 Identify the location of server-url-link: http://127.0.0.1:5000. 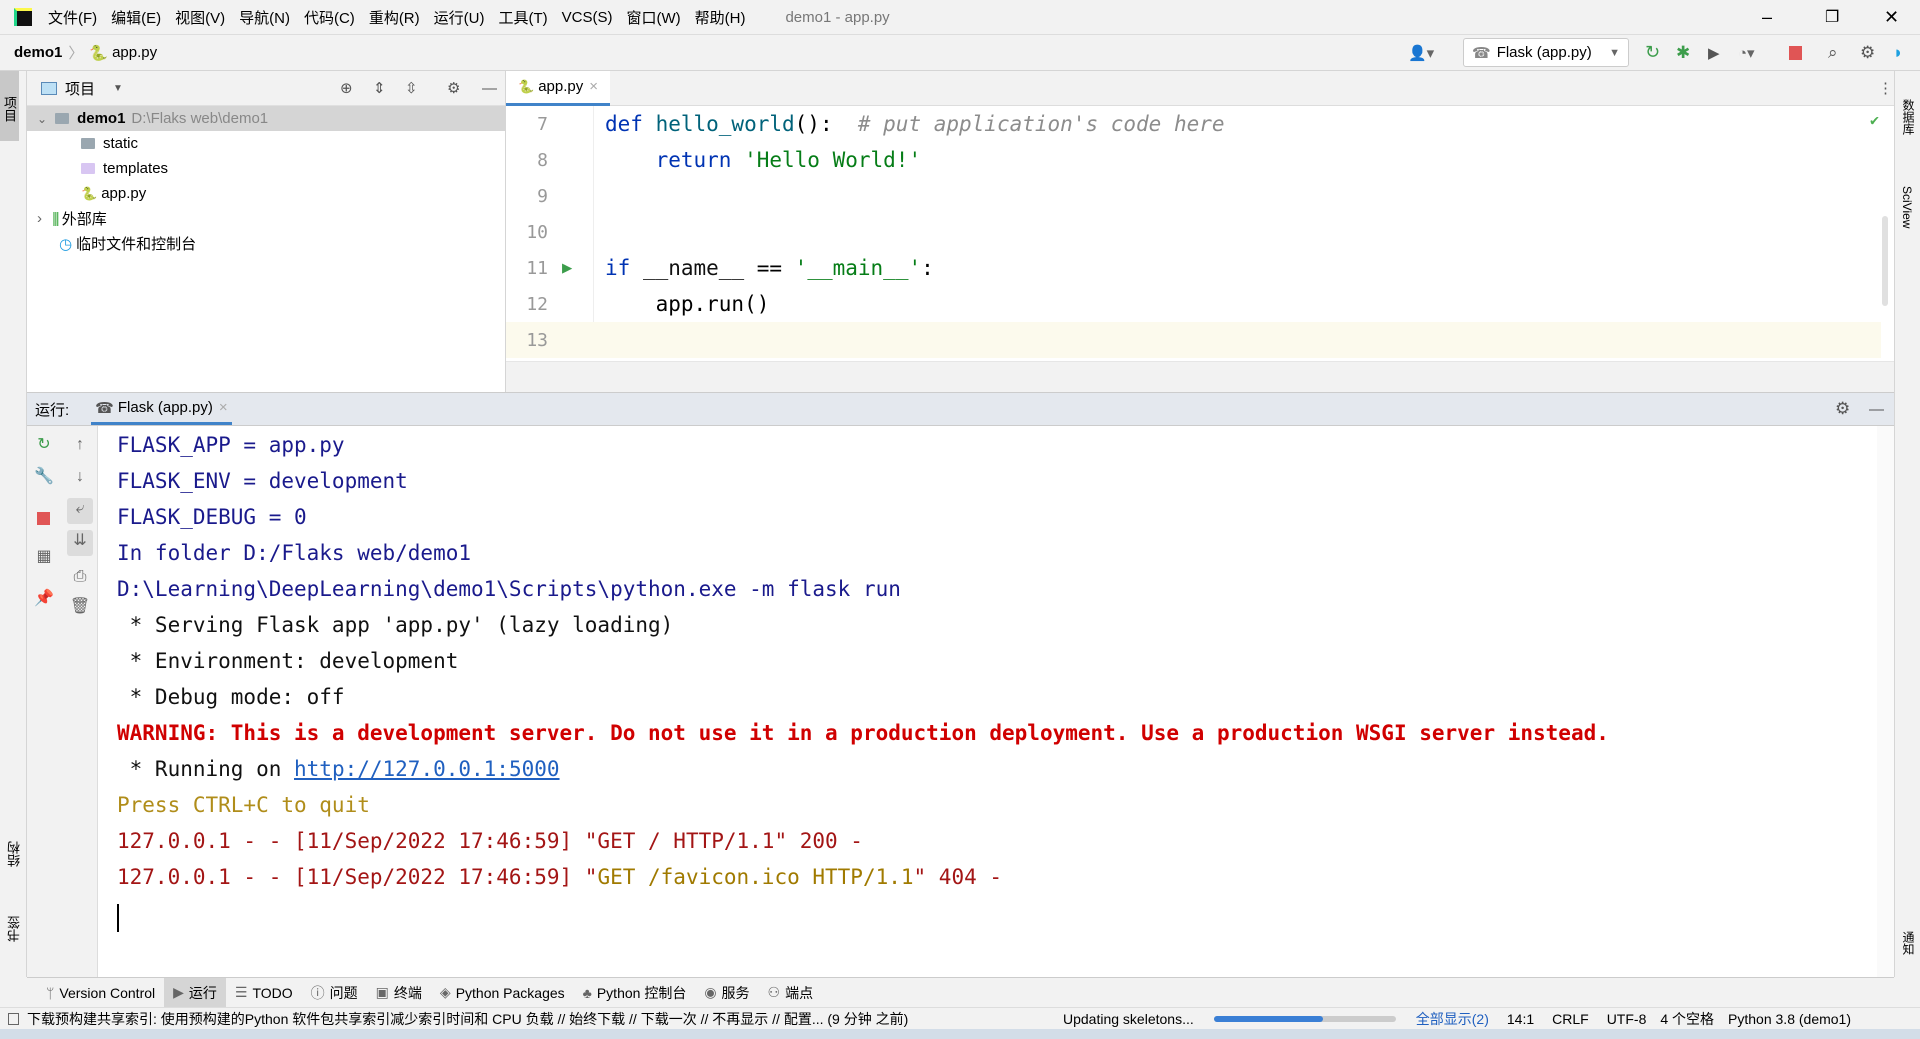
(427, 769).